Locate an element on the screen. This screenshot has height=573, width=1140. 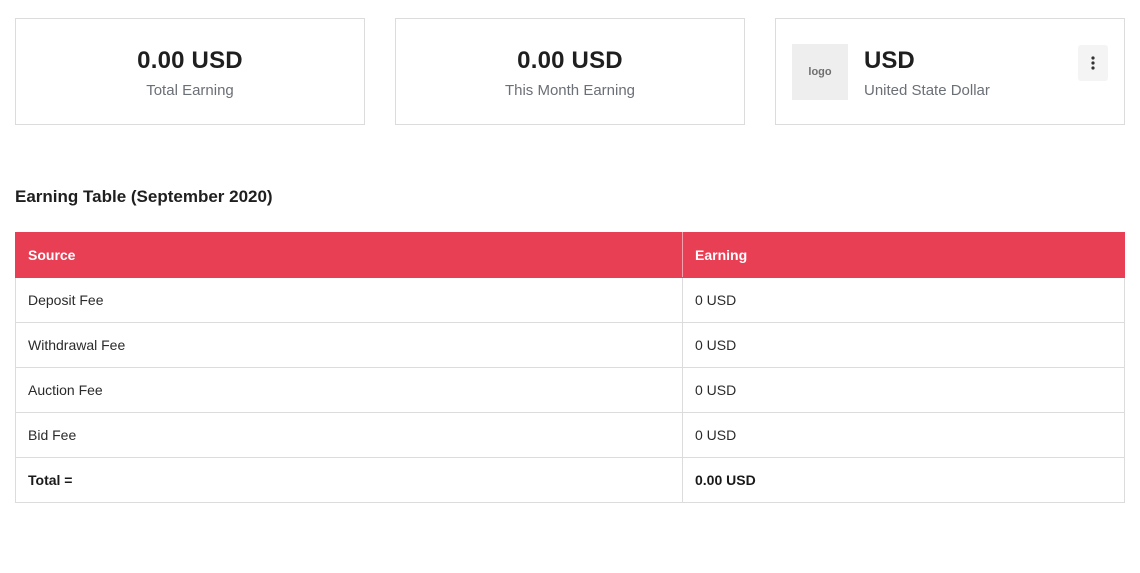
month-earning-card: 0.00 USD This Month Earning is located at coordinates (570, 71).